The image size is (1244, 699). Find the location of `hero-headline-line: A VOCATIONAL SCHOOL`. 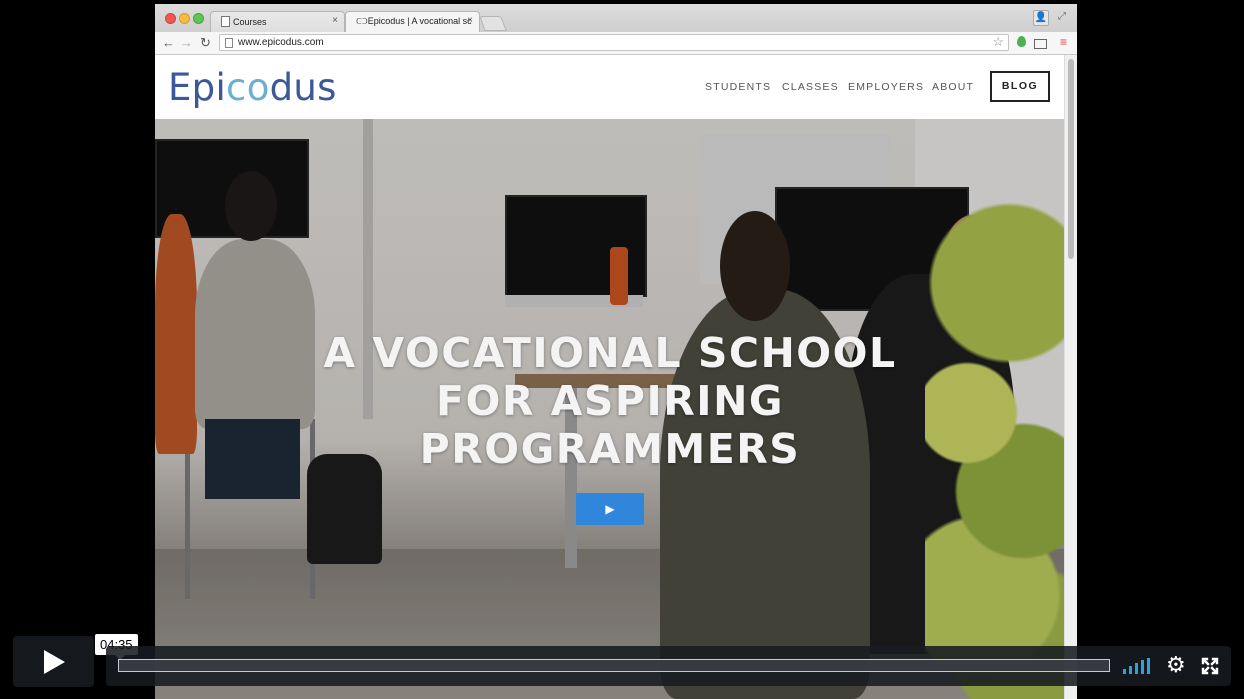

hero-headline-line: A VOCATIONAL SCHOOL is located at coordinates (610, 353).